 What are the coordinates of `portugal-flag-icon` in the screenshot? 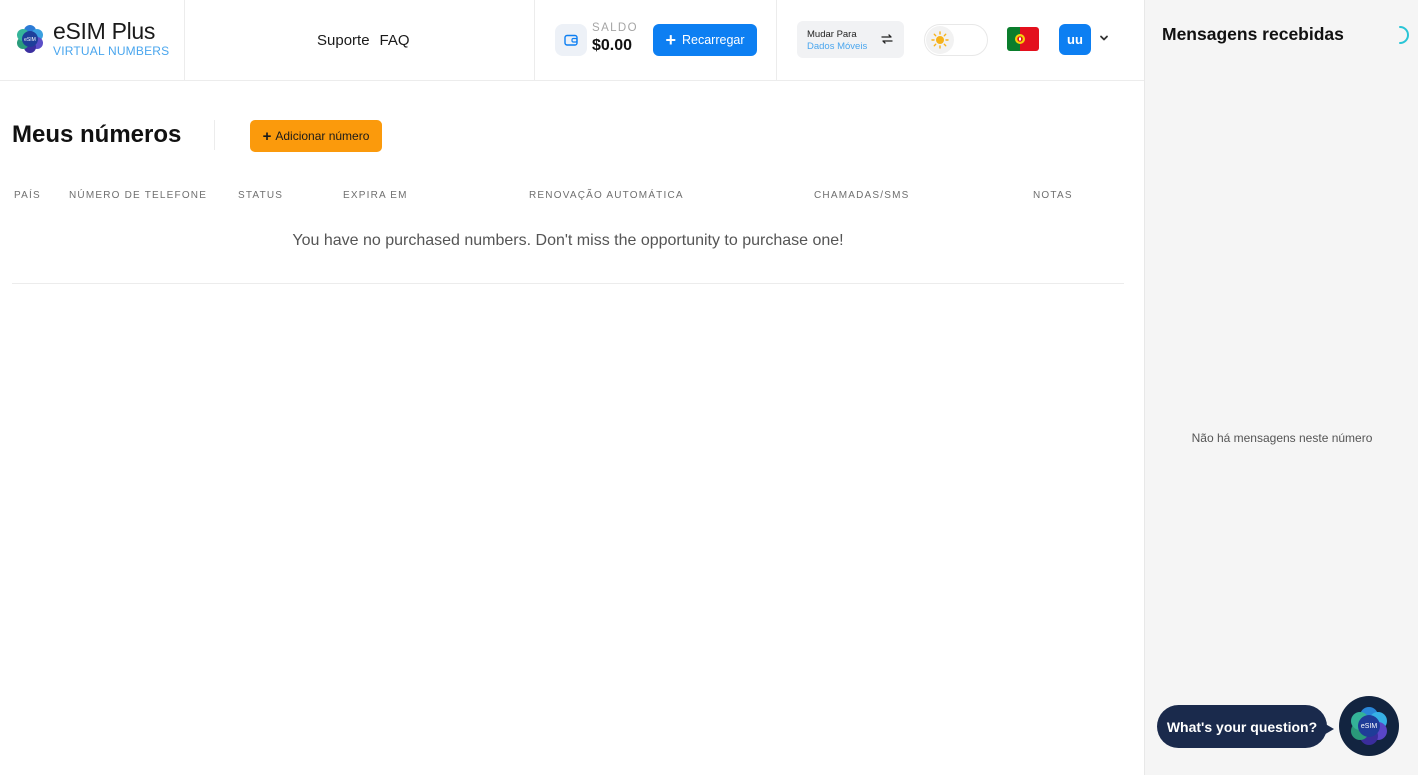 It's located at (1023, 39).